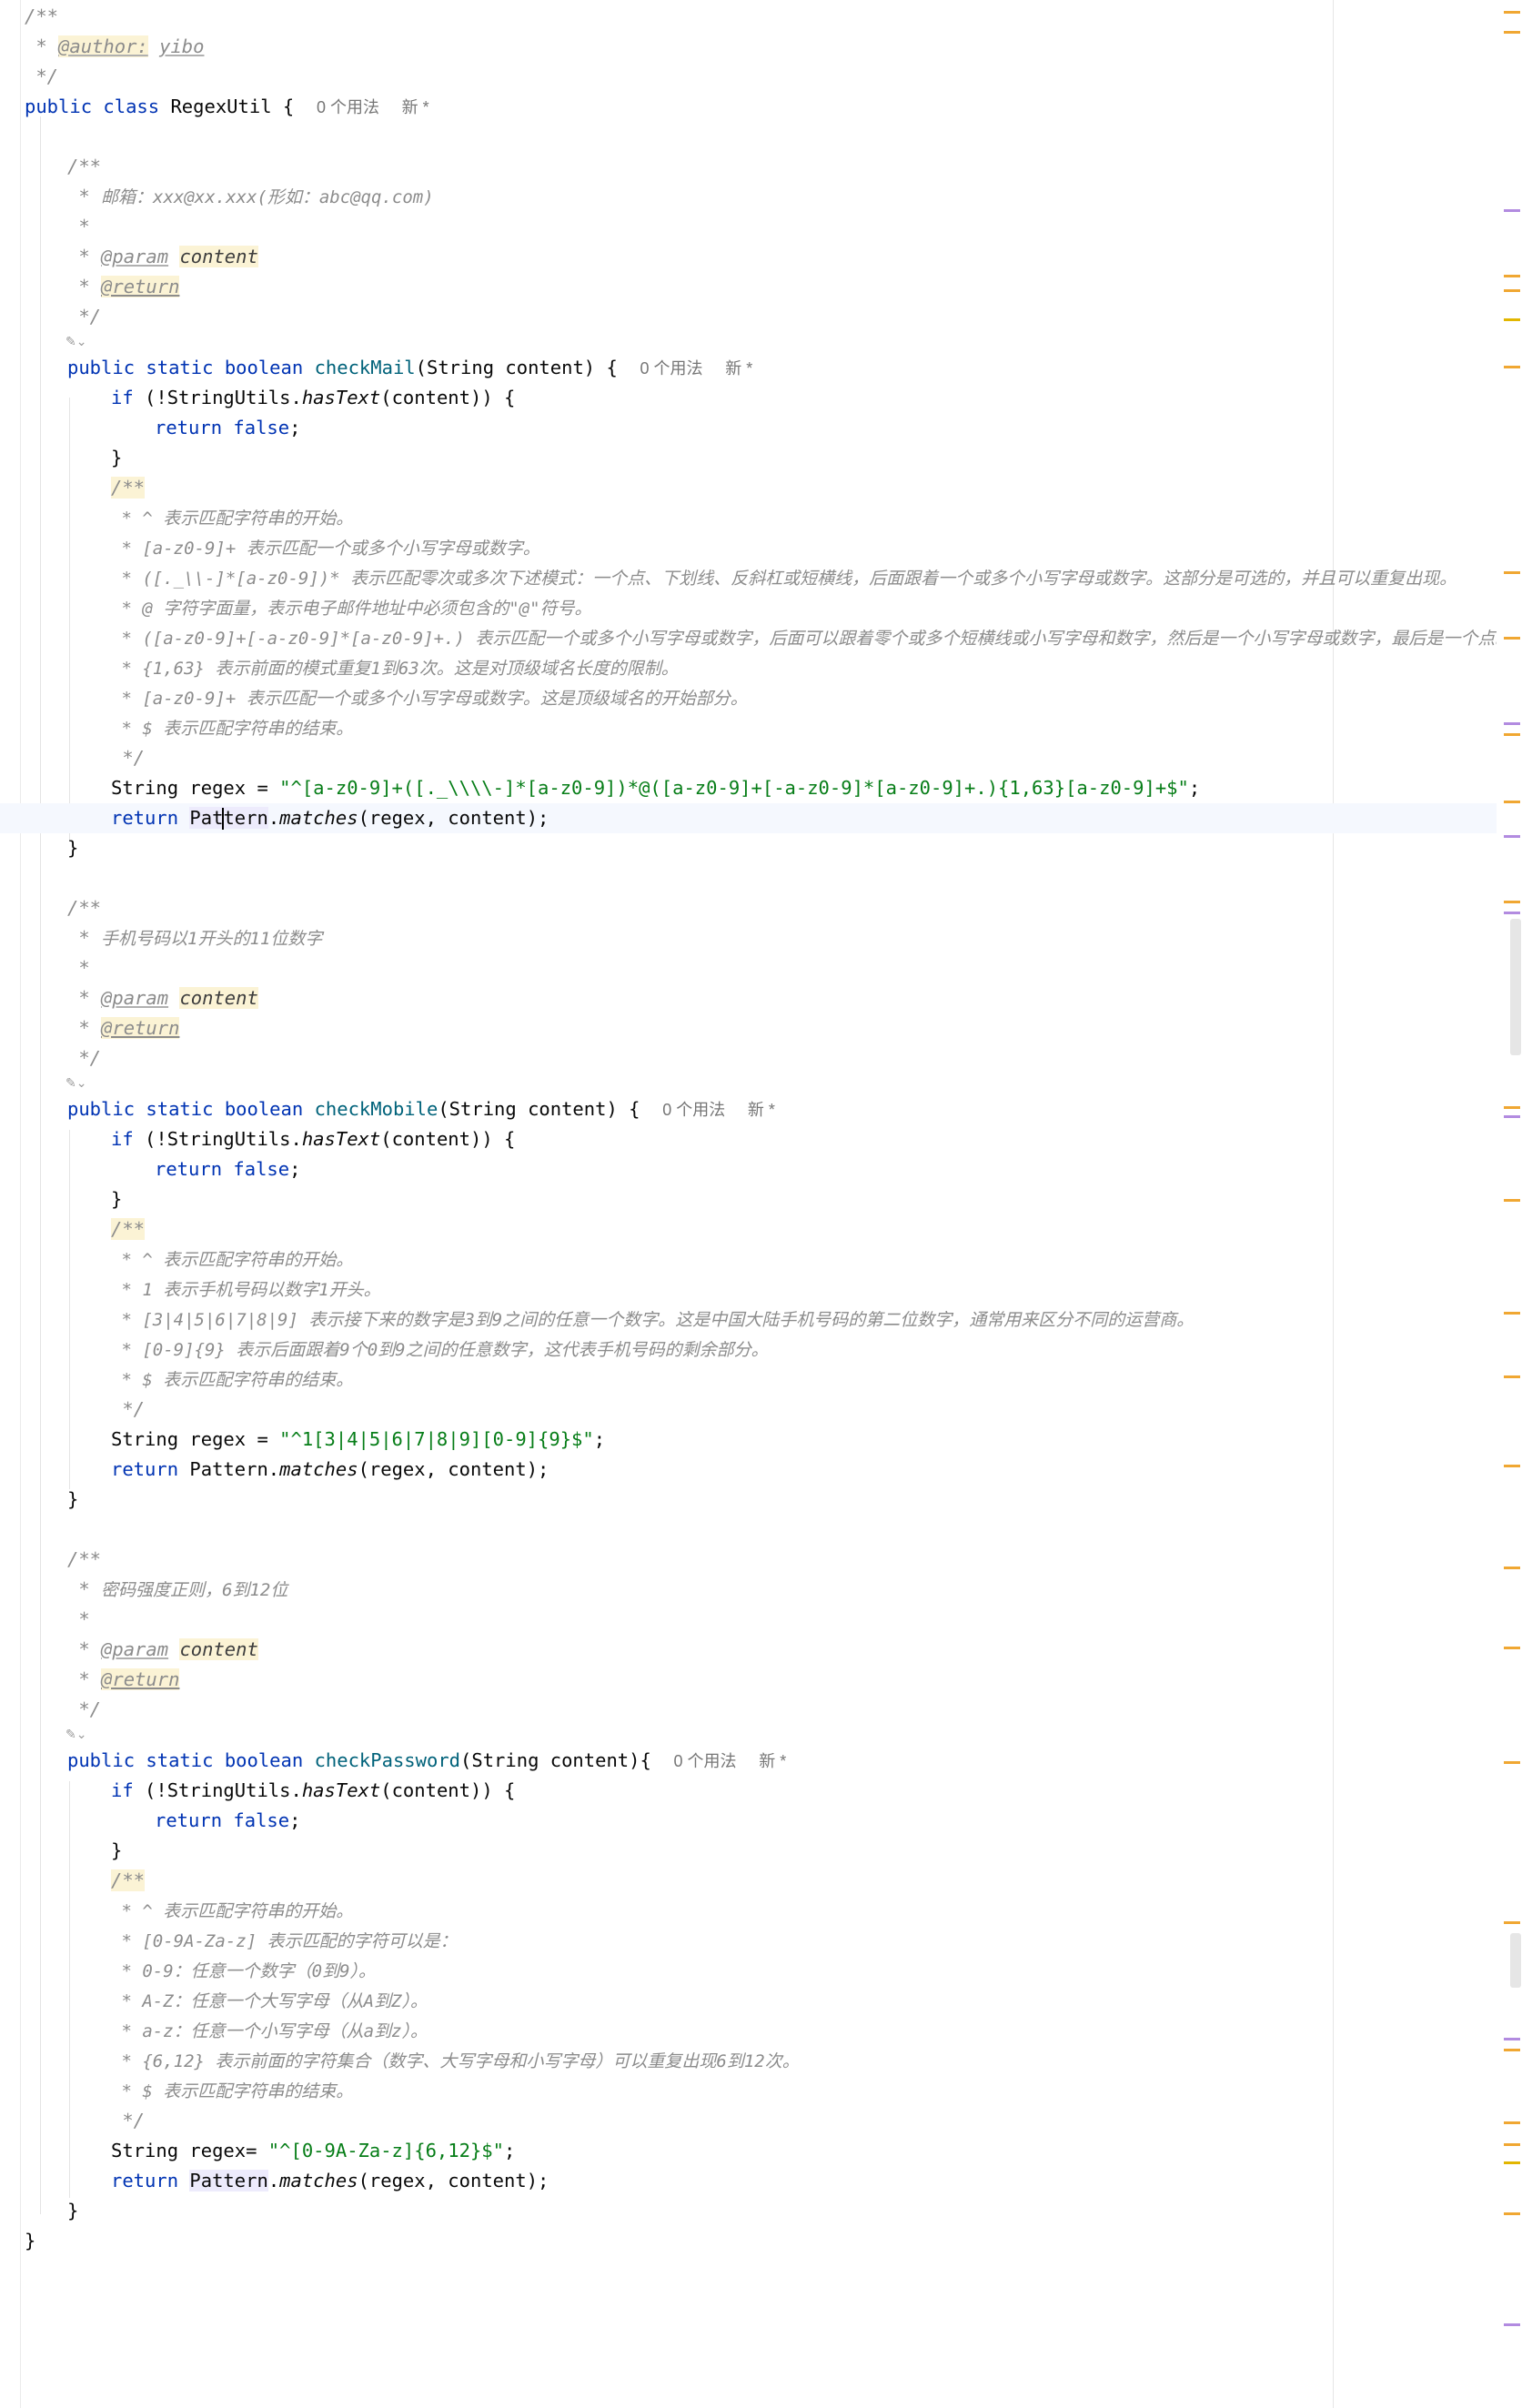 Image resolution: width=1522 pixels, height=2408 pixels. Describe the element at coordinates (221, 107) in the screenshot. I see `class-name: RegexUtil` at that location.